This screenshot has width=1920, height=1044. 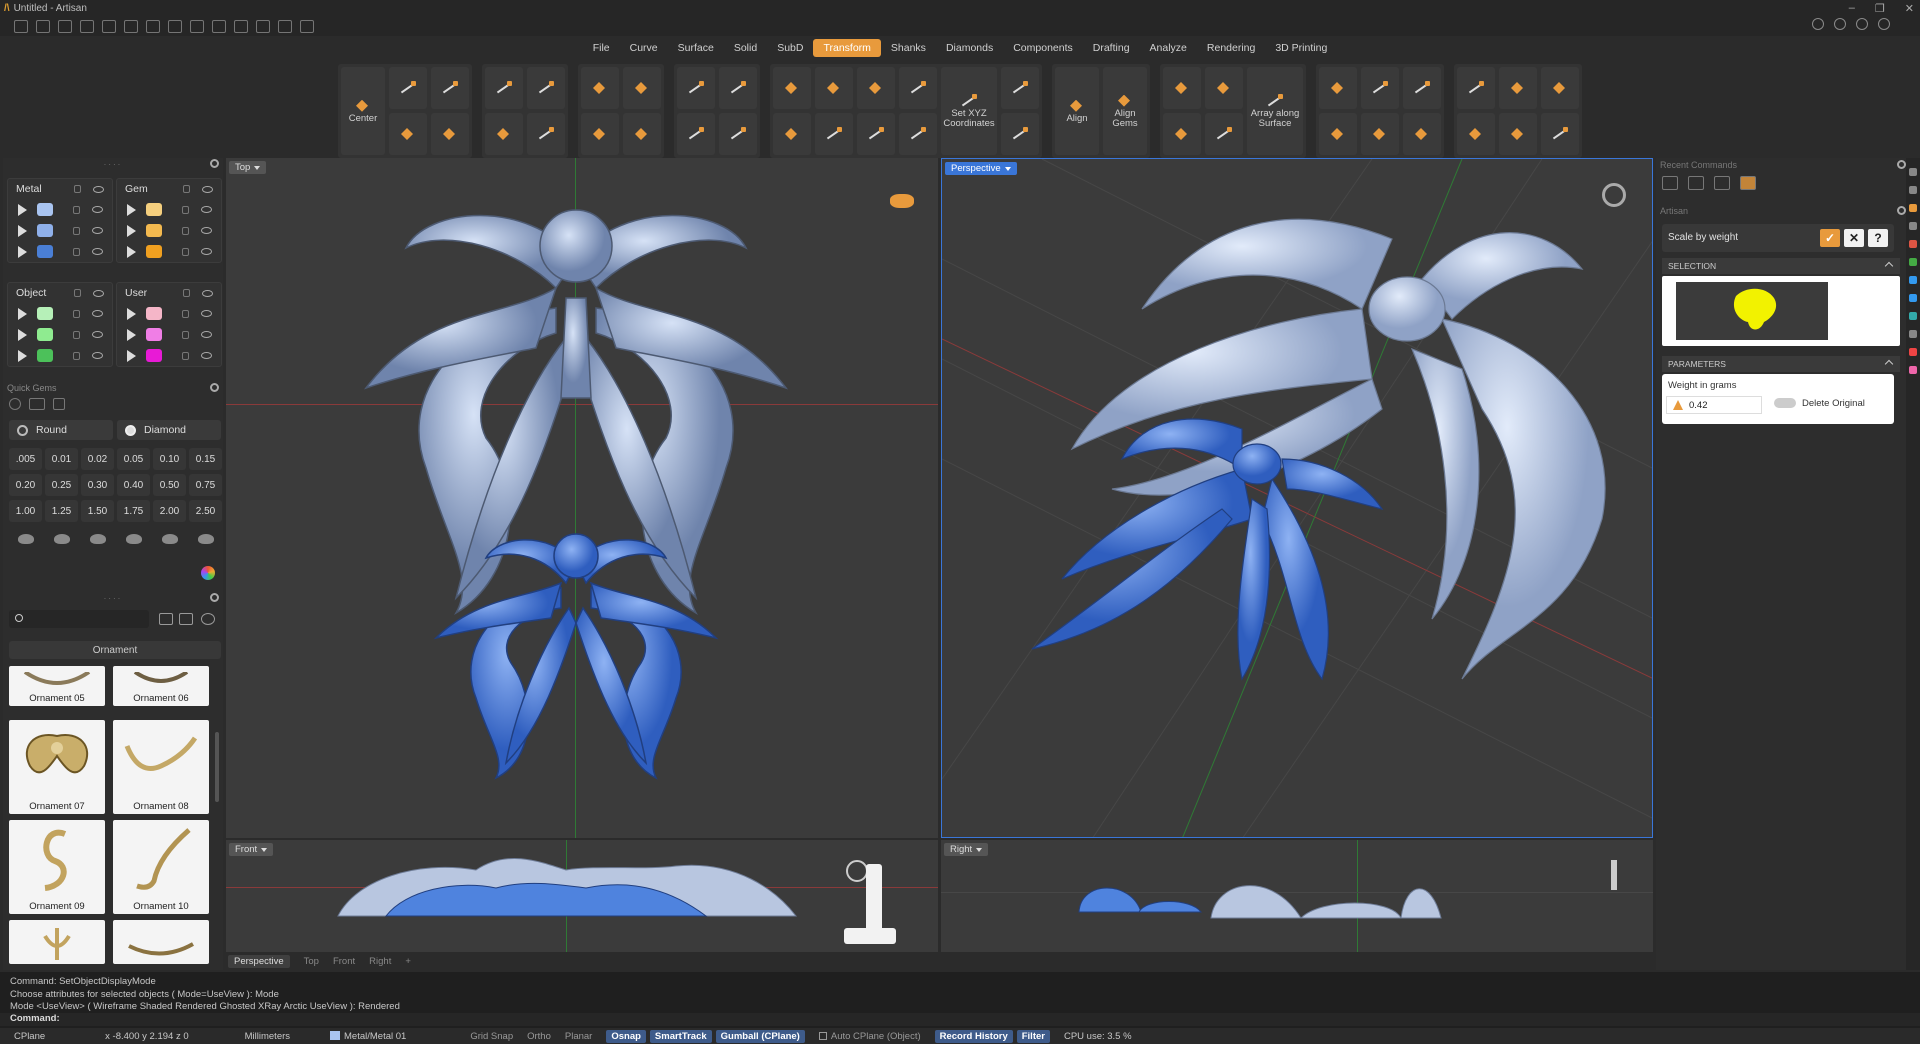 I want to click on help-button: ?, so click(x=1878, y=238).